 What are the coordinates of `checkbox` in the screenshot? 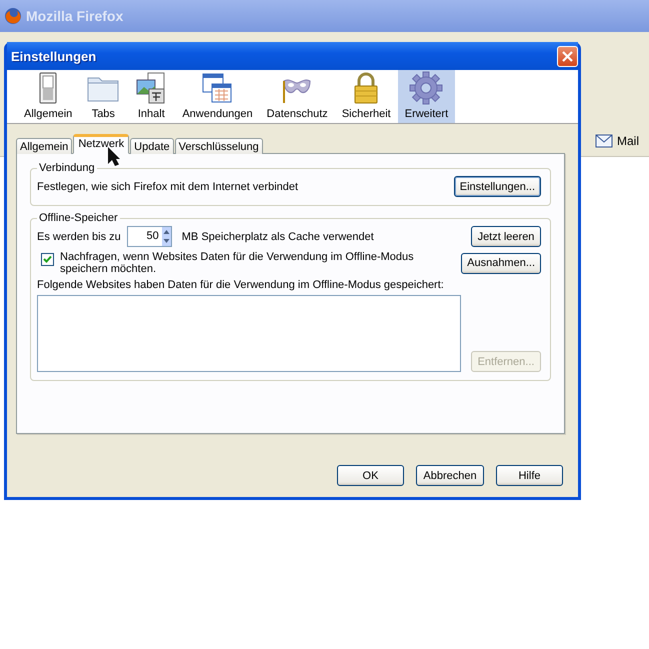 It's located at (47, 259).